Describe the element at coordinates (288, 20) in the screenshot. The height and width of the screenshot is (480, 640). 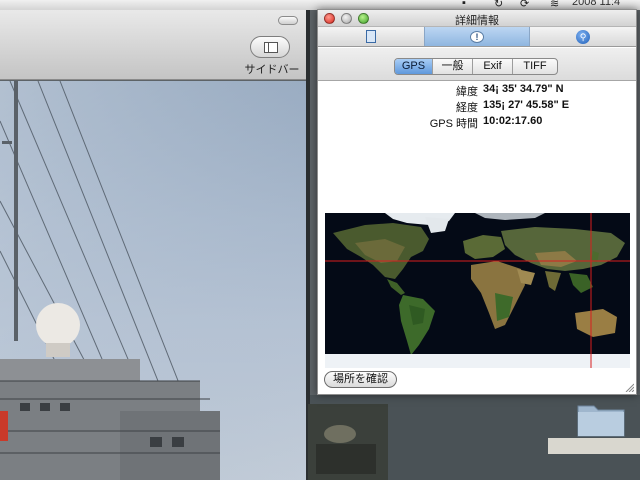
I see `toolbar-toggle-button` at that location.